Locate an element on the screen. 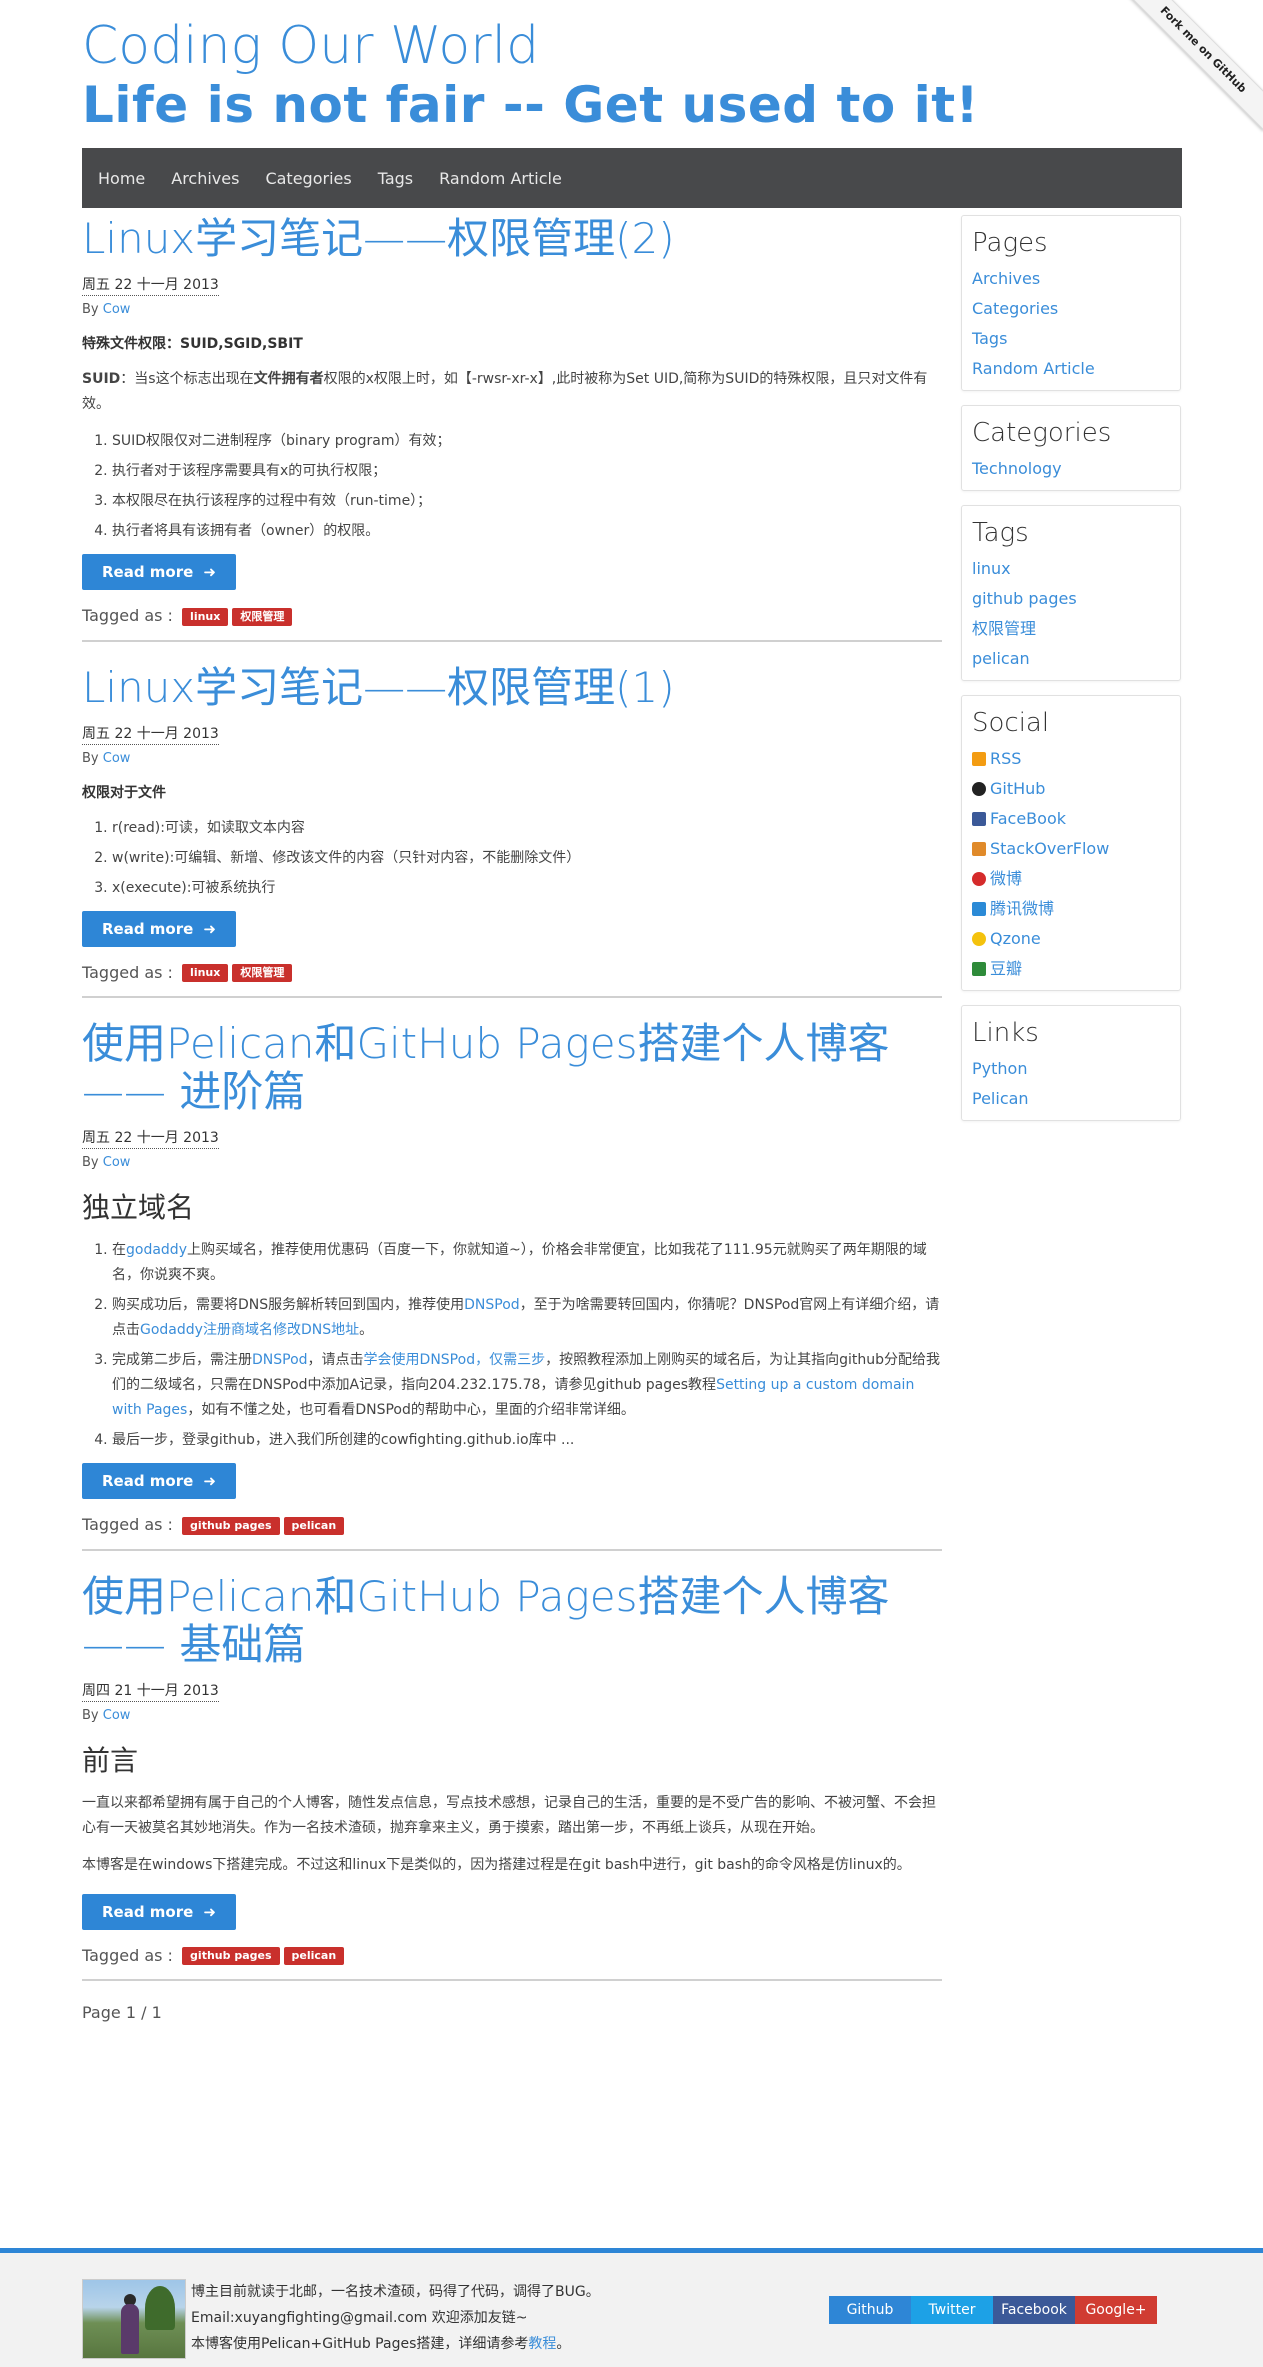 This screenshot has width=1263, height=2367. post-date: 周五 22 十一月 2013 is located at coordinates (150, 1138).